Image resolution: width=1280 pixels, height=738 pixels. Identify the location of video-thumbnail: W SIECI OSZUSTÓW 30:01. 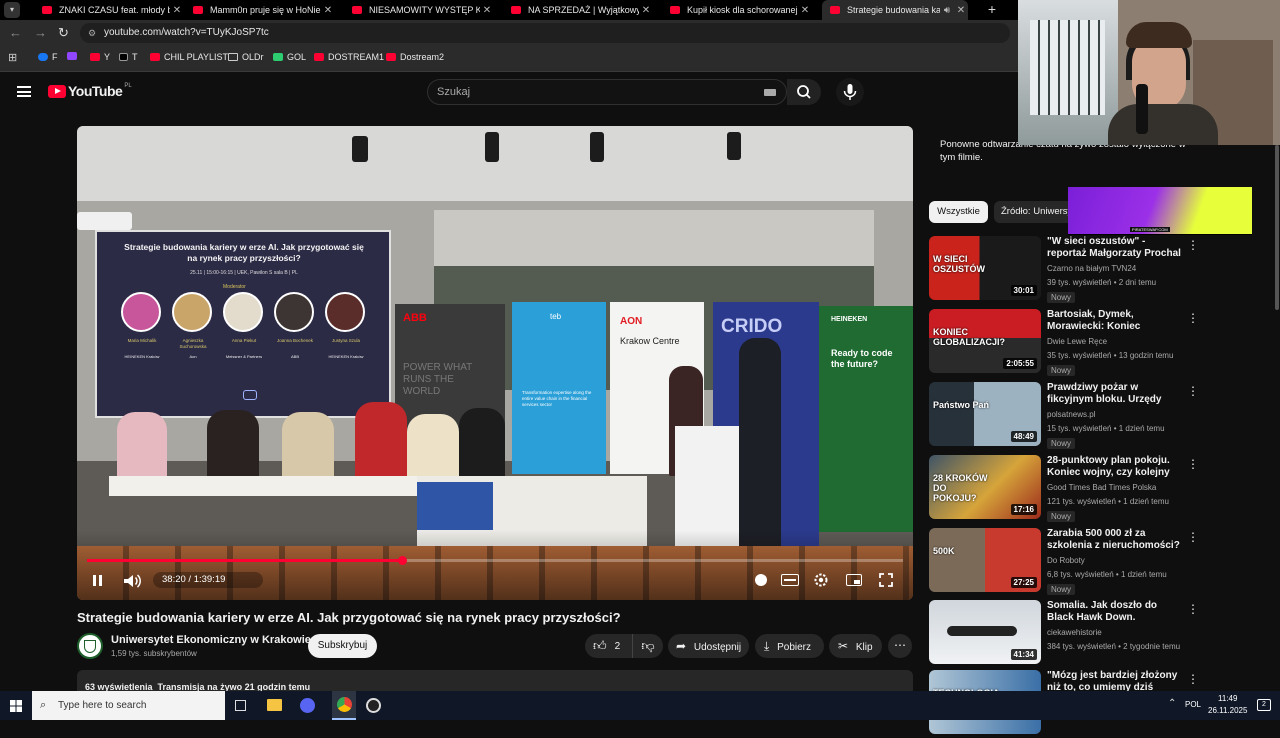
(985, 268).